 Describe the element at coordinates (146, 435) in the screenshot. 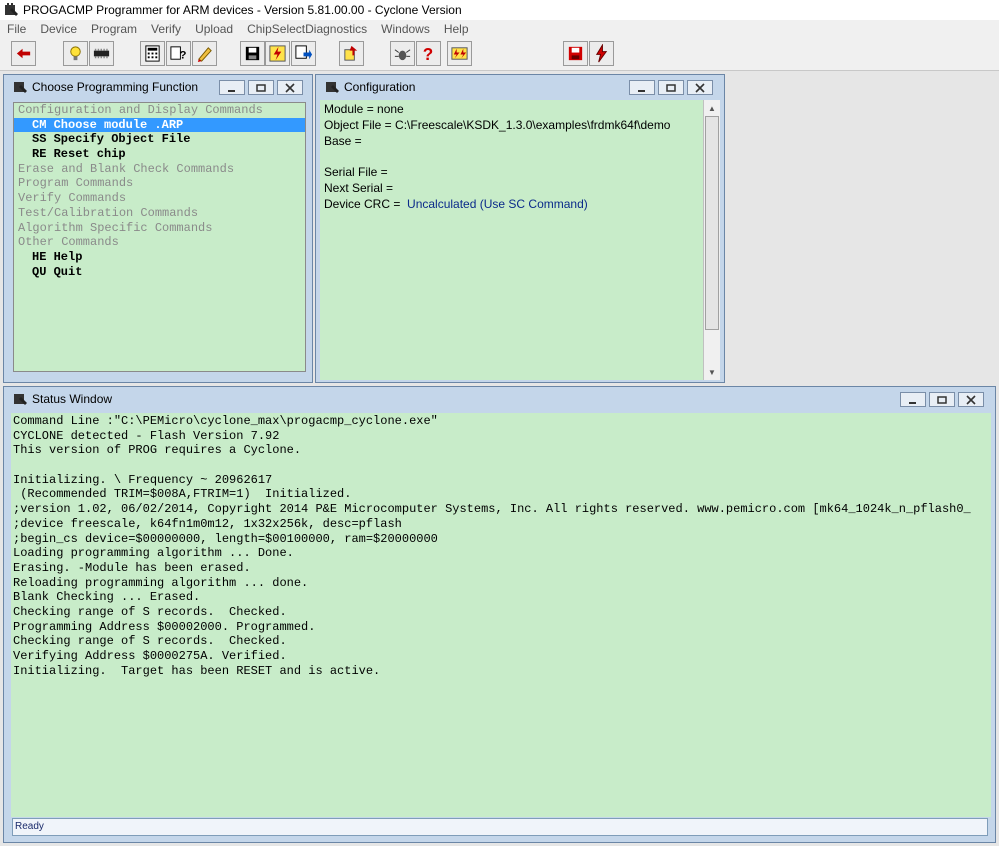

I see `log-line: CYCLONE detected - Flash Version 7.92` at that location.